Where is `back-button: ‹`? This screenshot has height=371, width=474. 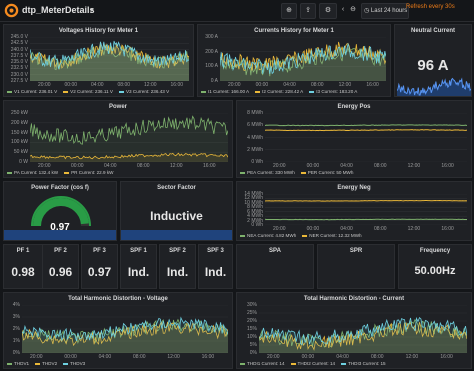
back-button: ‹ is located at coordinates (343, 11).